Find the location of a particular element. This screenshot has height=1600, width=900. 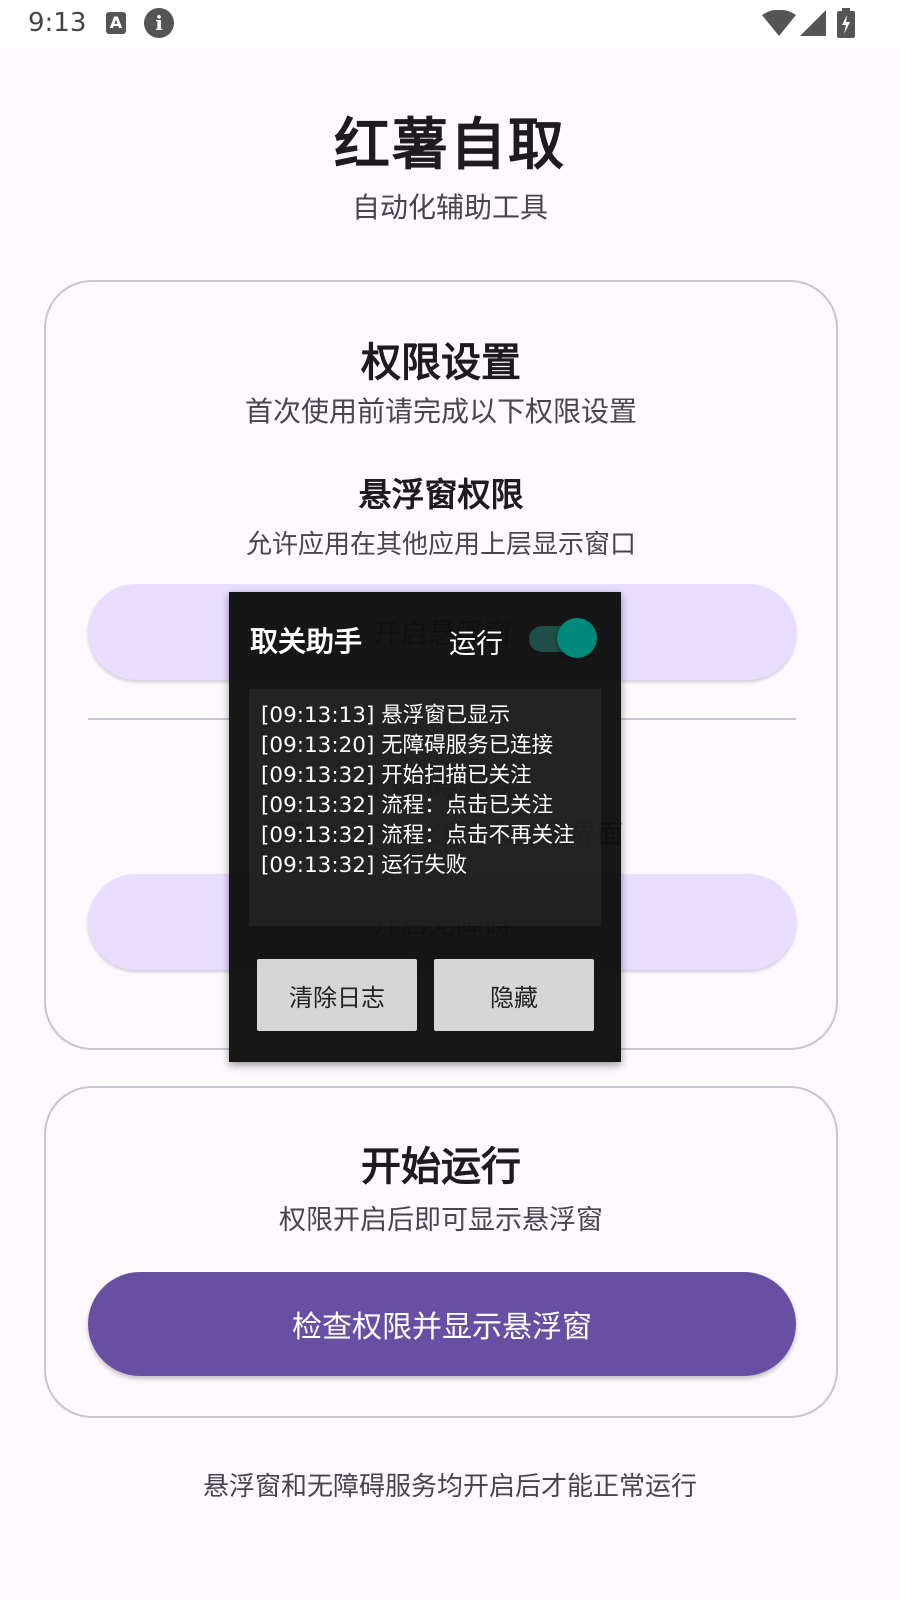

log-line: [09:13:32] 流程：点击不再关注 is located at coordinates (418, 835).